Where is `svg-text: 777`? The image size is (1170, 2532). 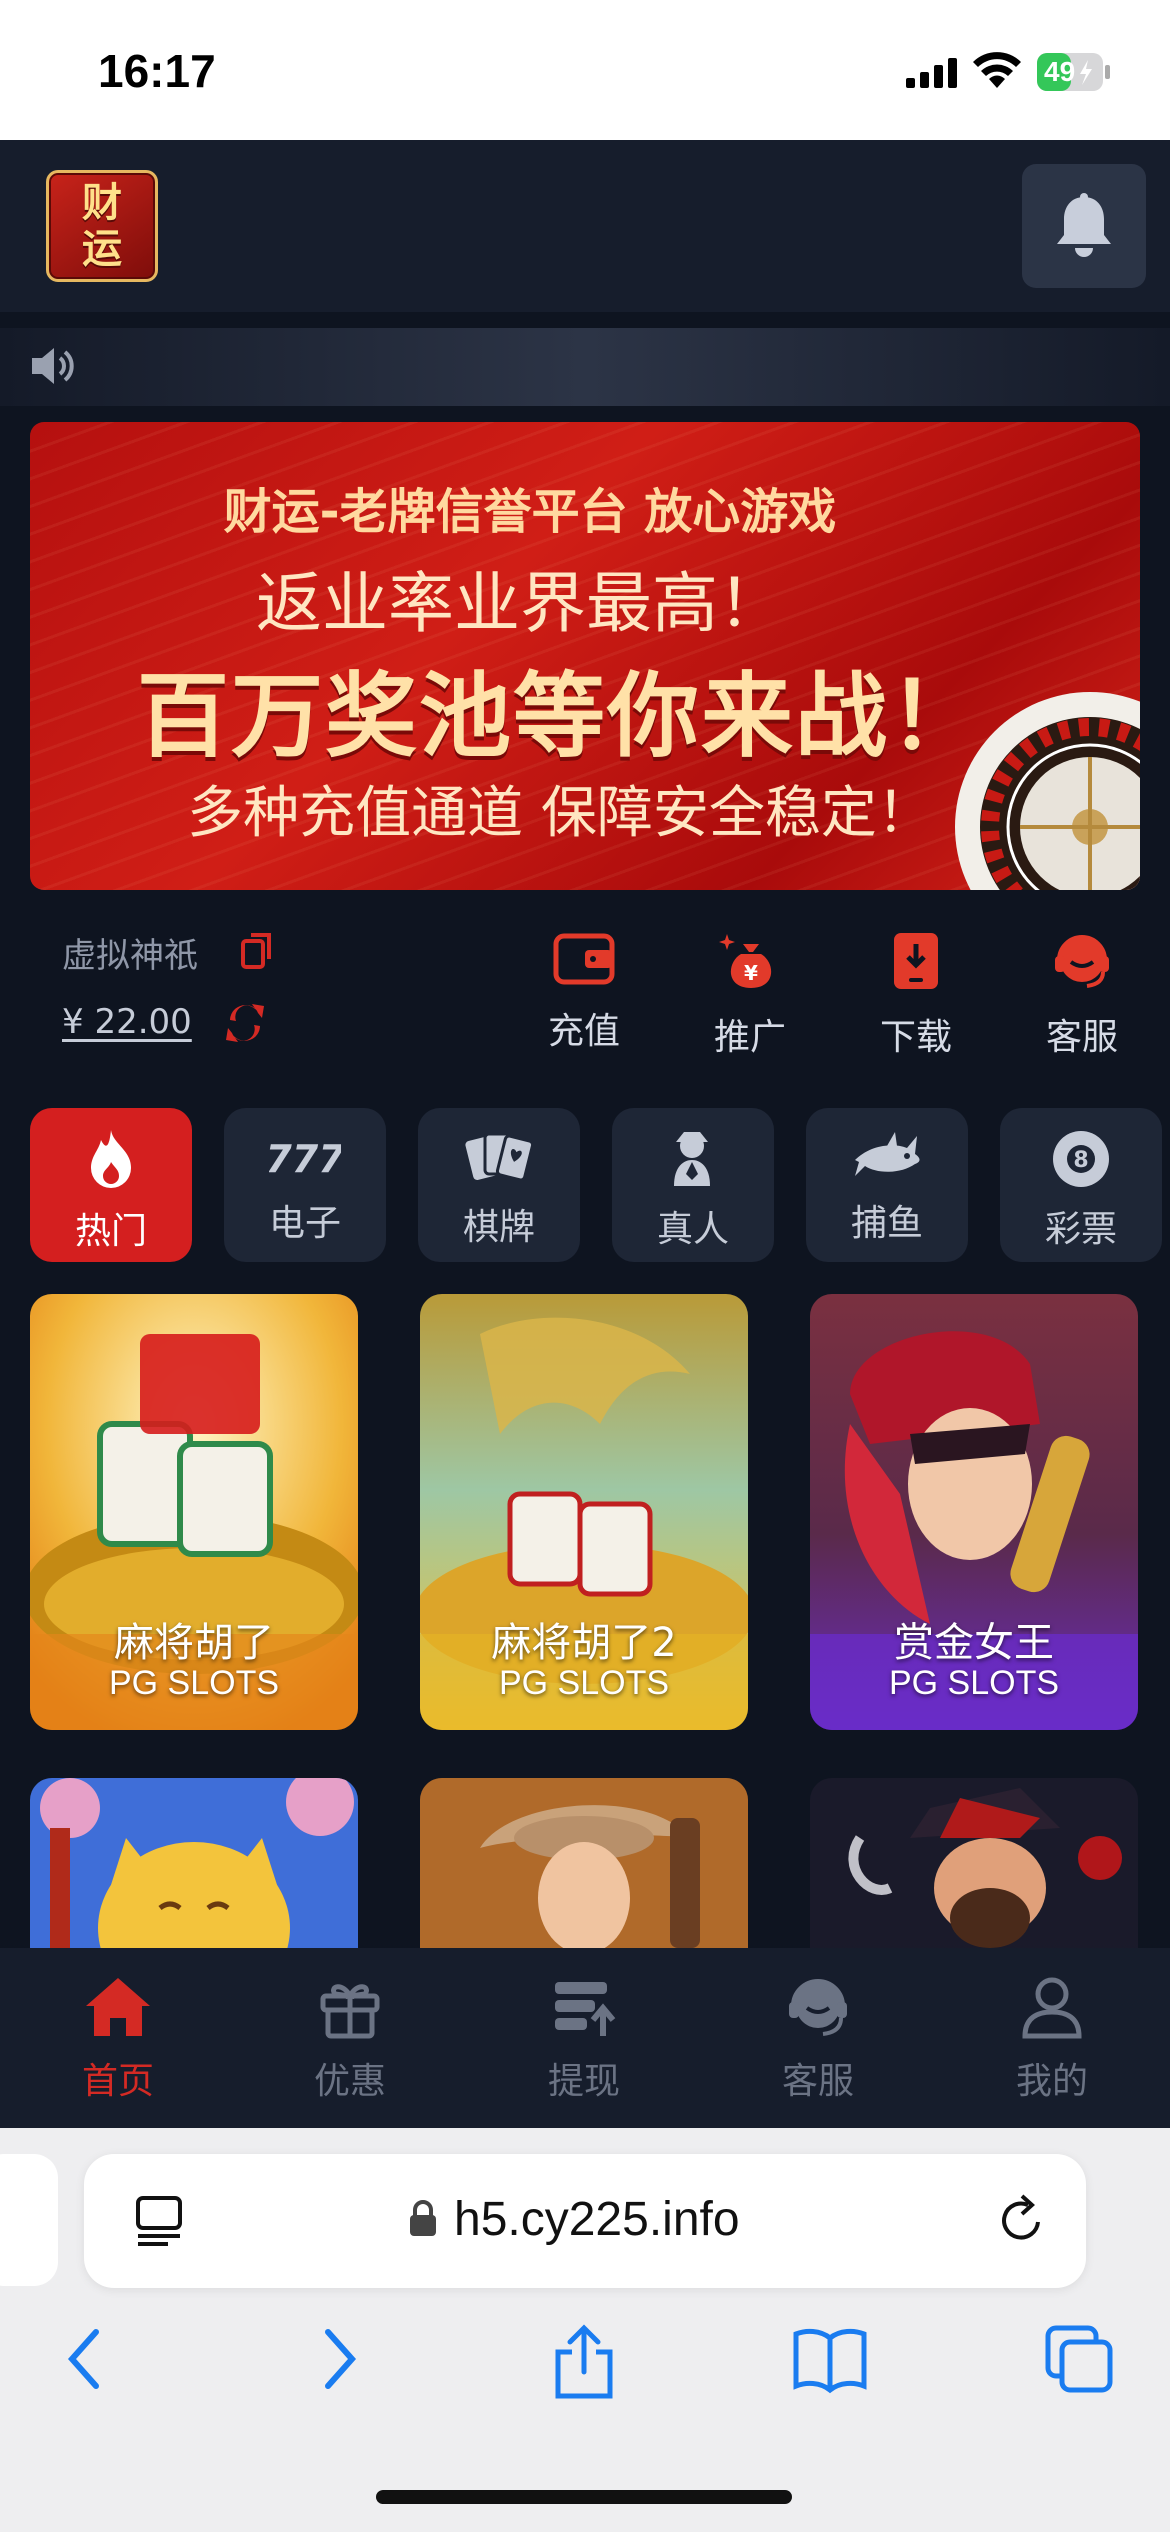
svg-text: 777 is located at coordinates (305, 1159).